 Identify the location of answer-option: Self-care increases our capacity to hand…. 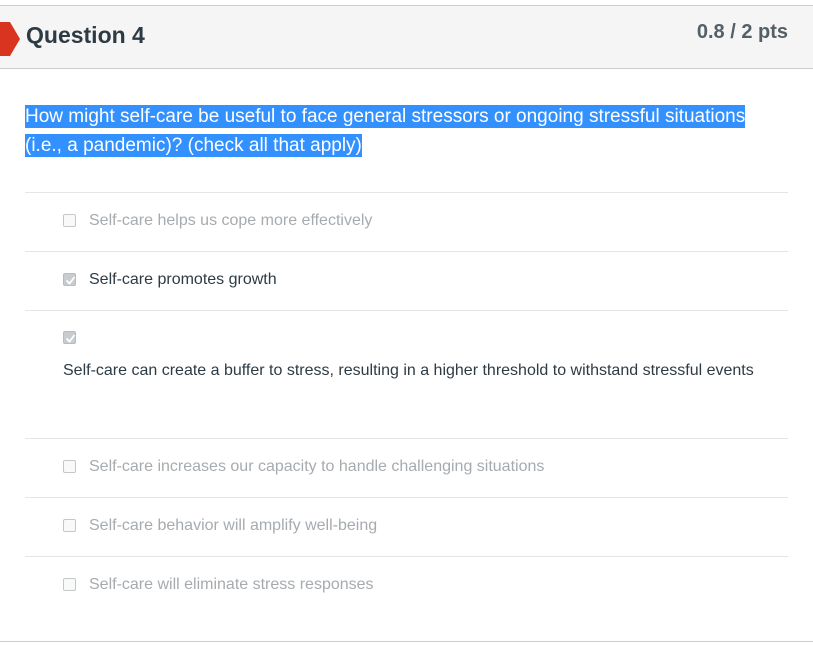
(406, 467).